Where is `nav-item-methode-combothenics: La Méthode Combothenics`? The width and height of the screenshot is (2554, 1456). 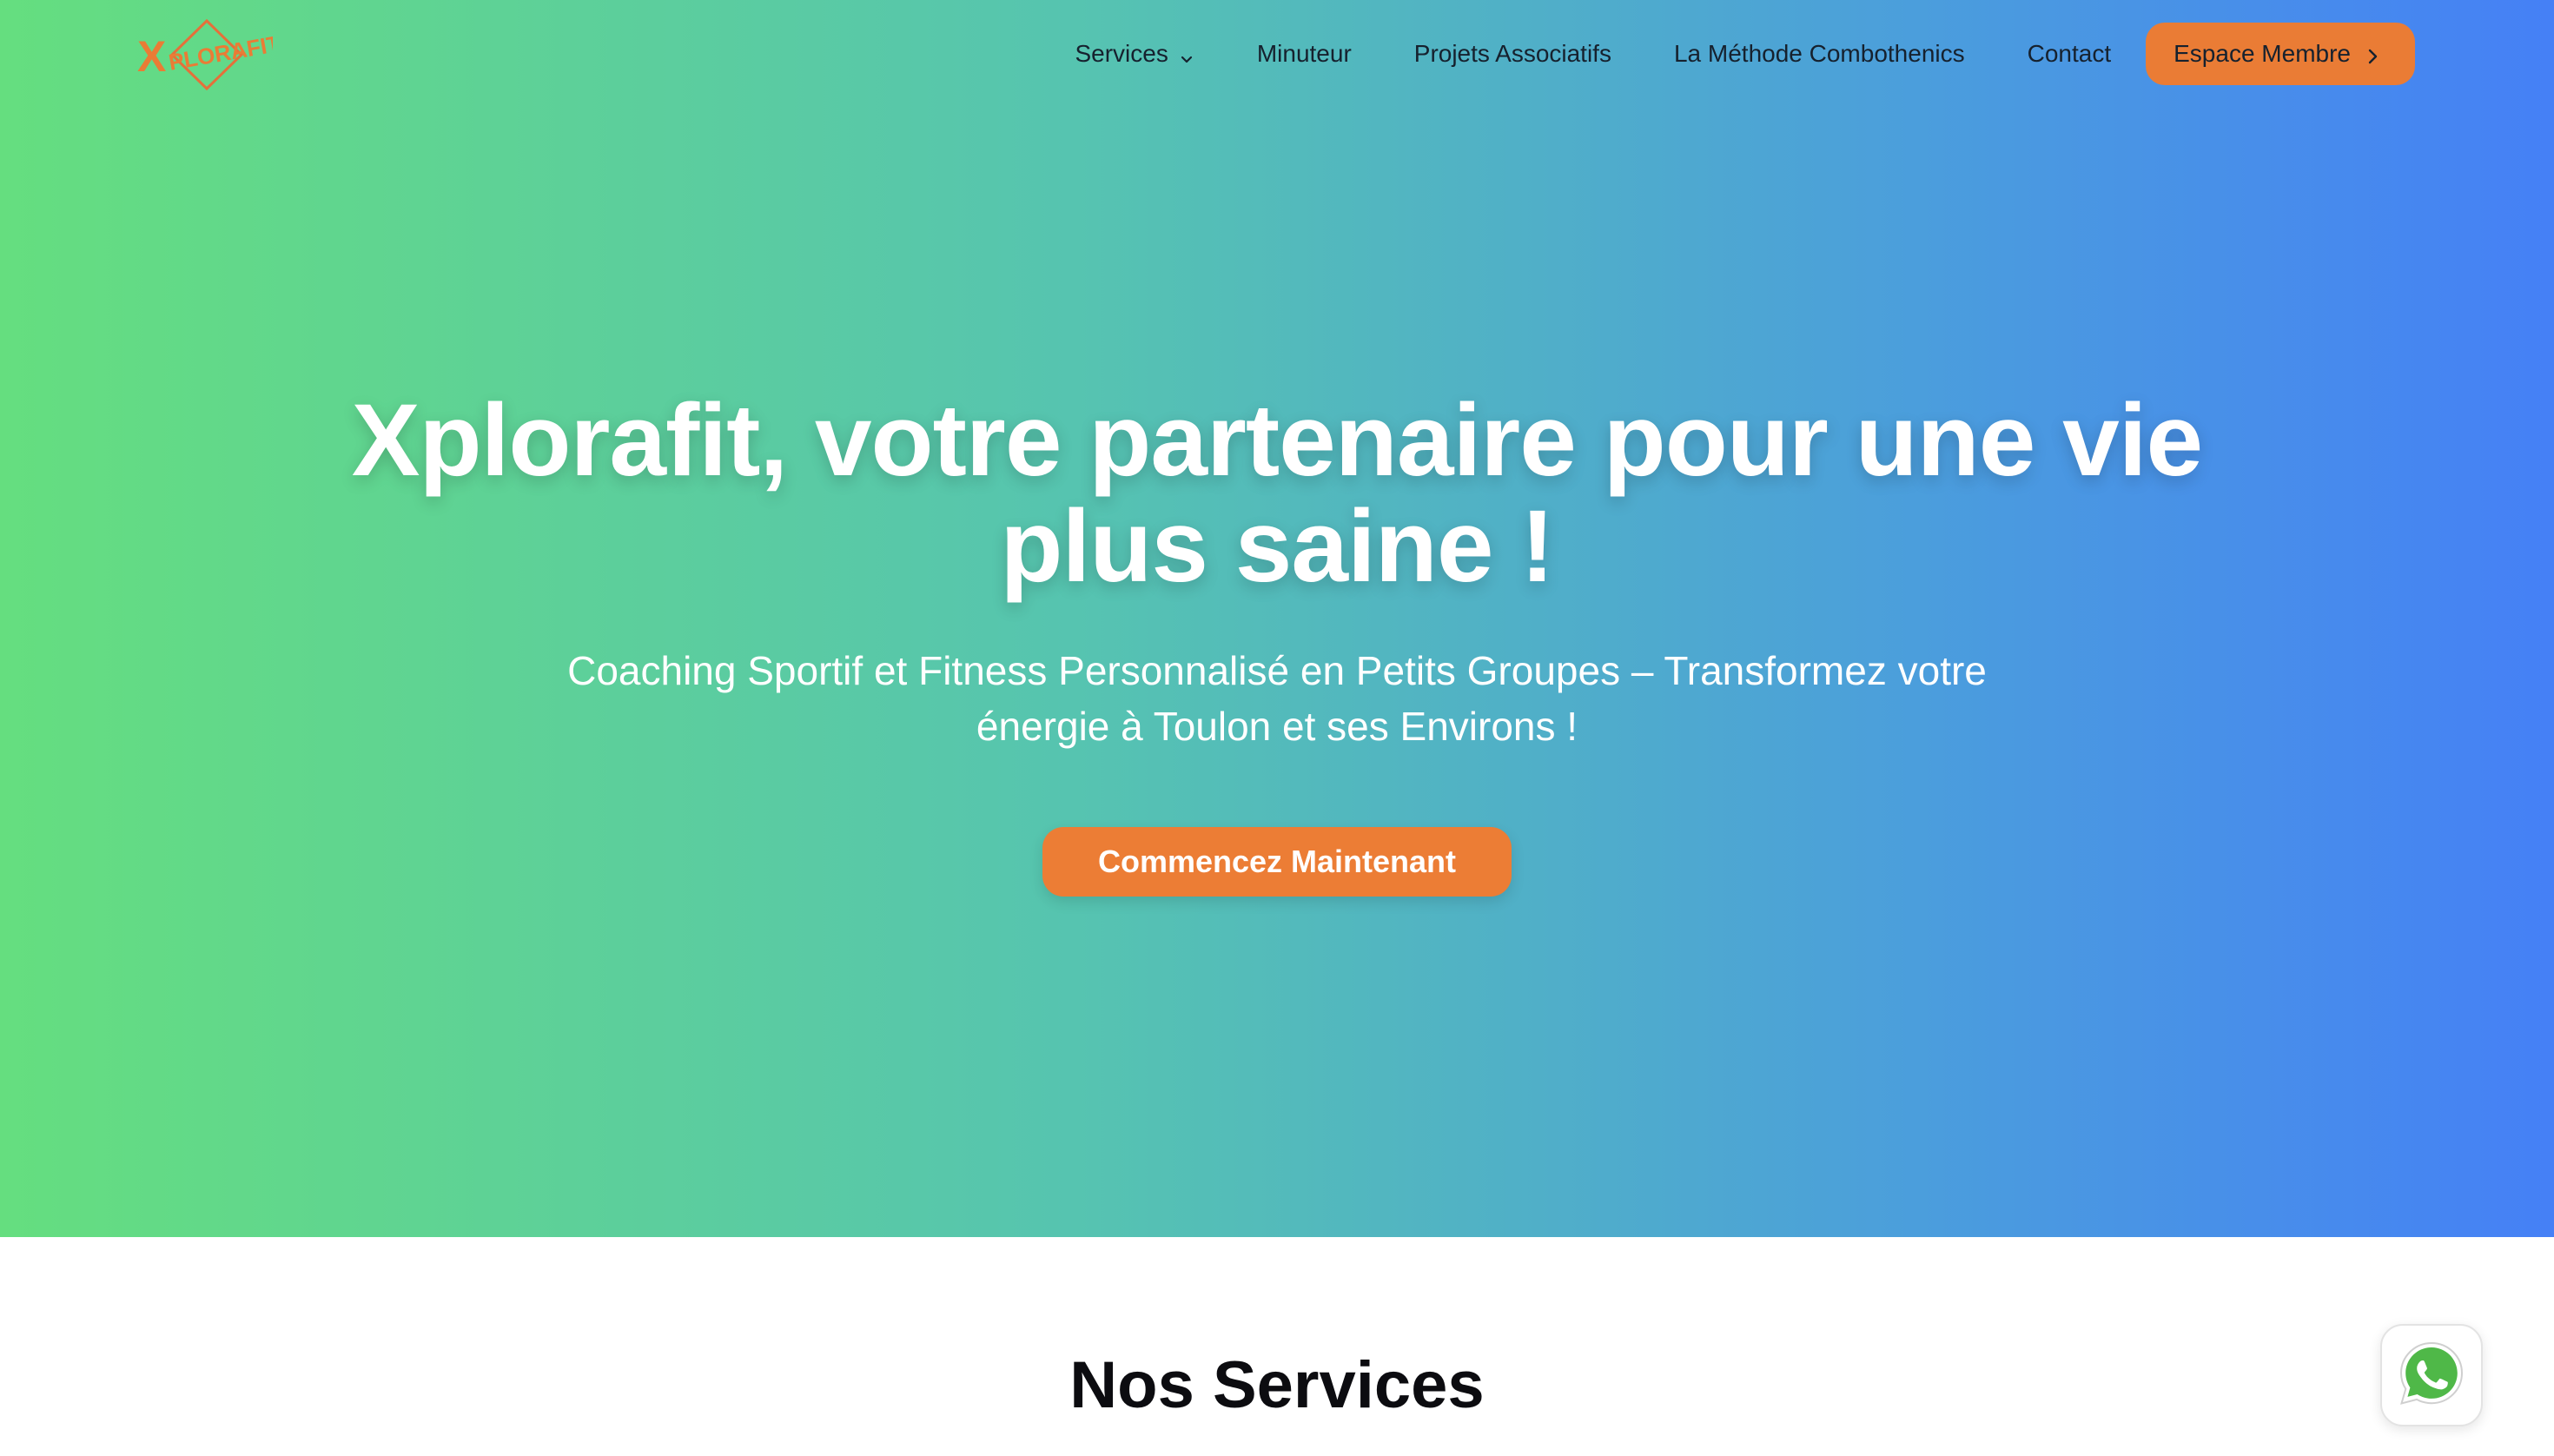 nav-item-methode-combothenics: La Méthode Combothenics is located at coordinates (1820, 54).